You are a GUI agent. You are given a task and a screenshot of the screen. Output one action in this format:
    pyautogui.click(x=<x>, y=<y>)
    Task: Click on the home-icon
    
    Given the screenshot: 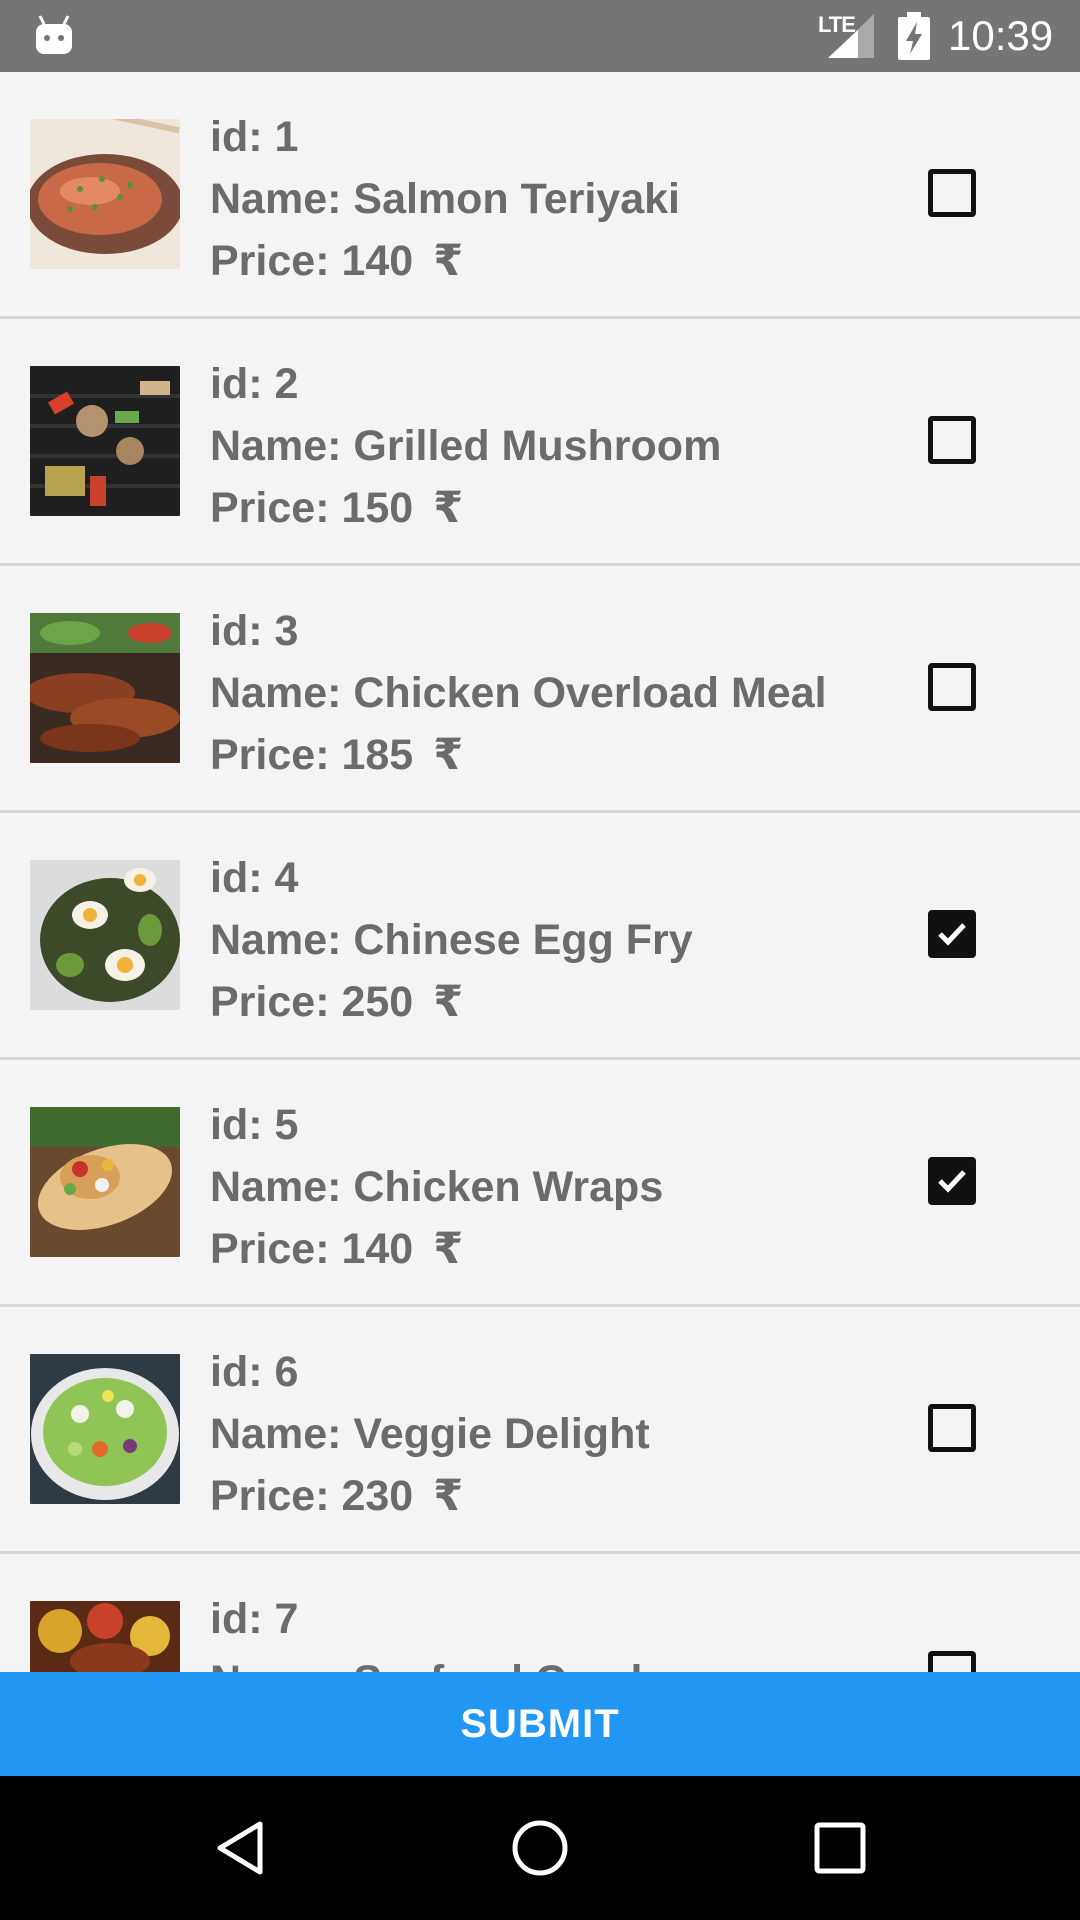 What is the action you would take?
    pyautogui.click(x=540, y=1848)
    